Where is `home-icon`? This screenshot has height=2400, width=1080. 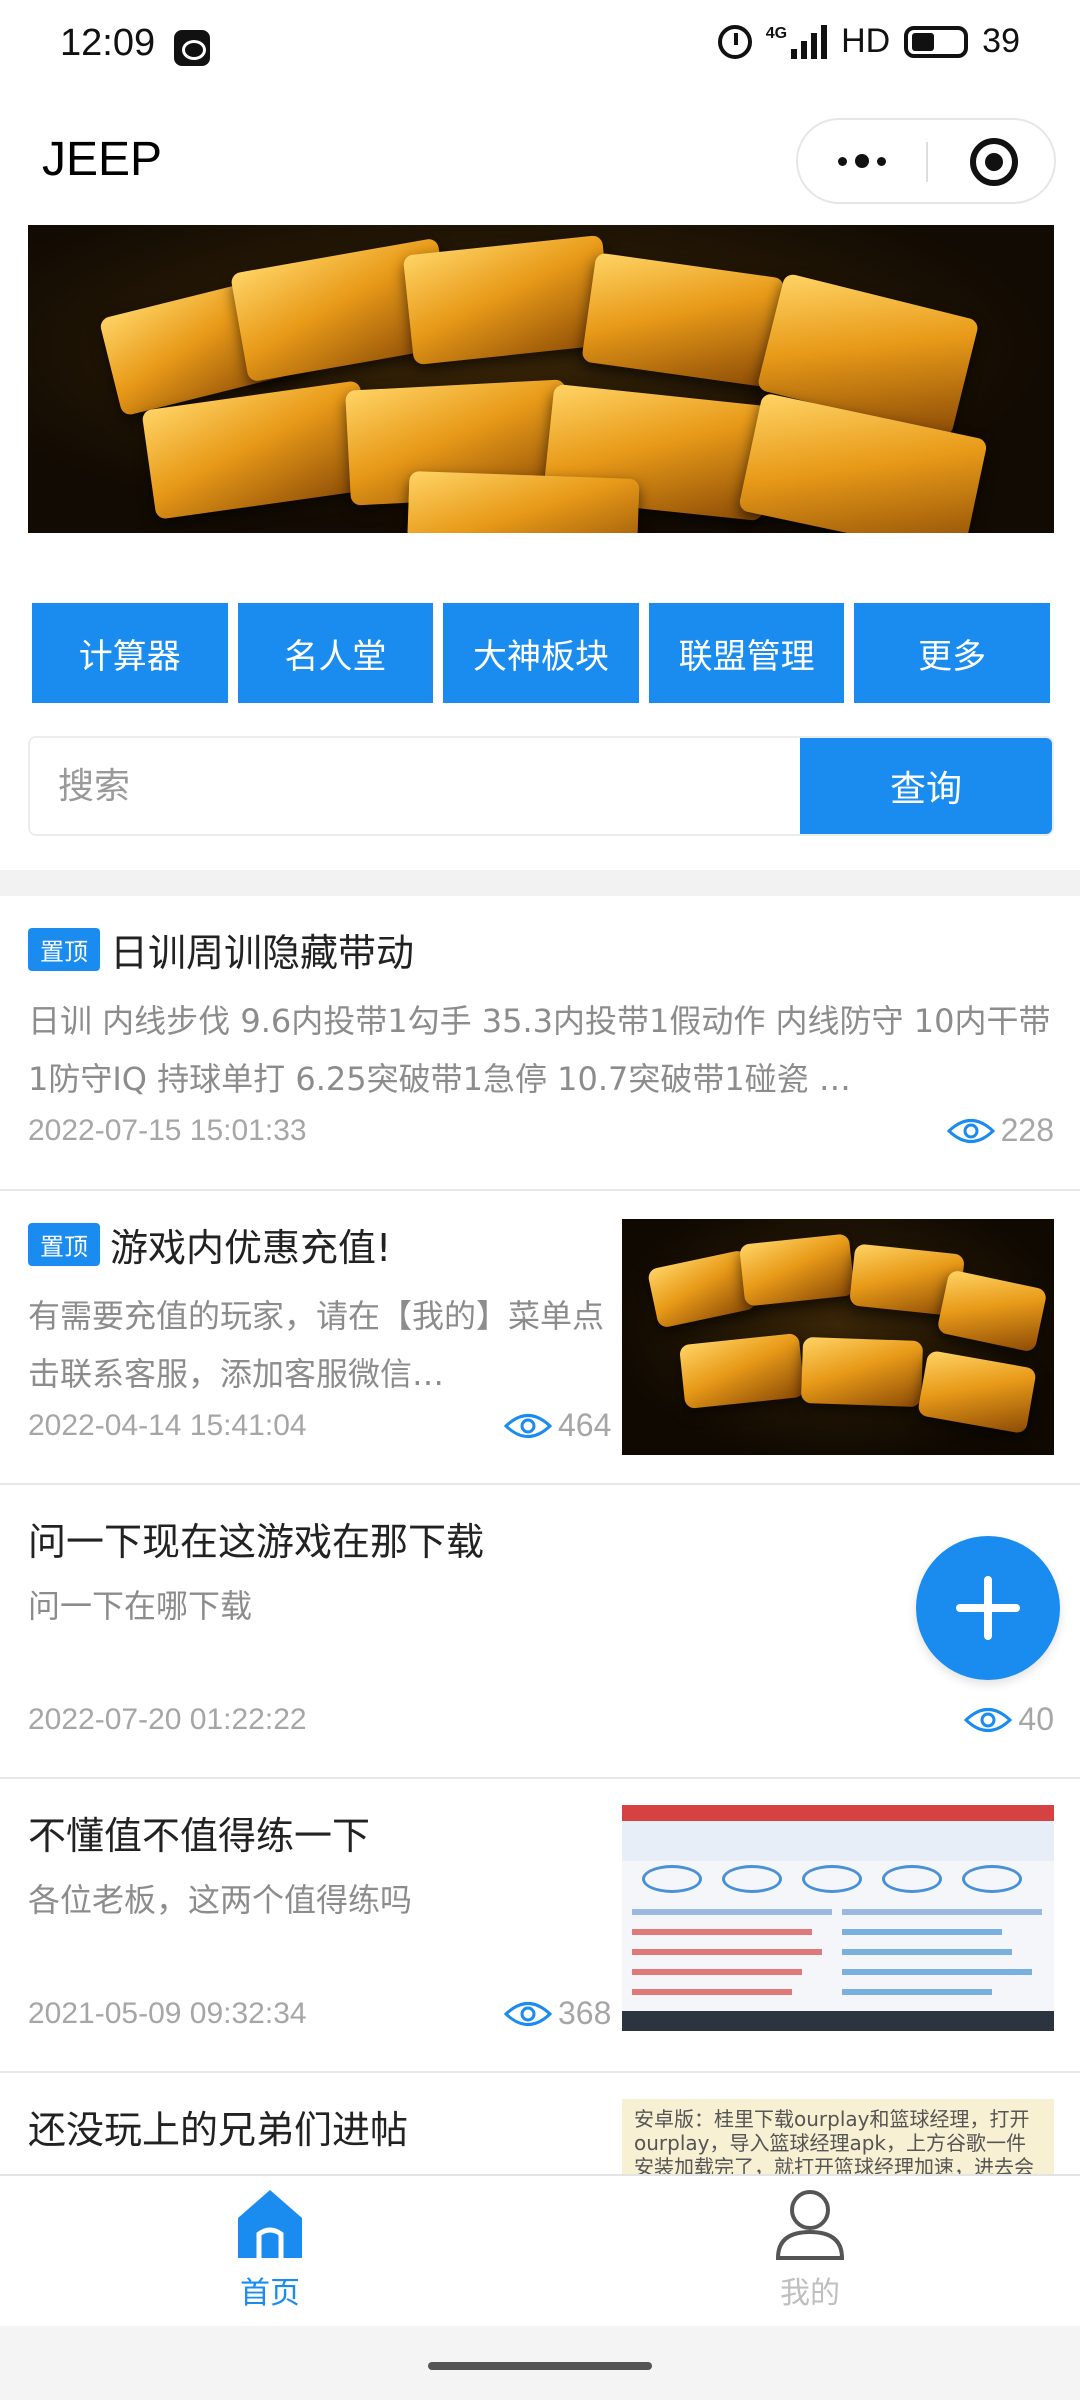
home-icon is located at coordinates (270, 2224).